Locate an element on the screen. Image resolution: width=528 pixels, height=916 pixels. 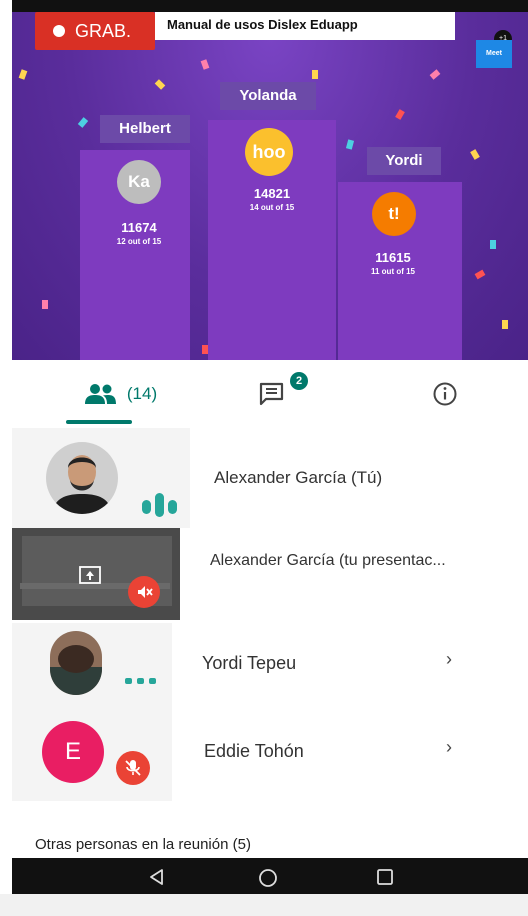
participant-row-yordi: Yordi Tepeu › is located at coordinates (270, 668).